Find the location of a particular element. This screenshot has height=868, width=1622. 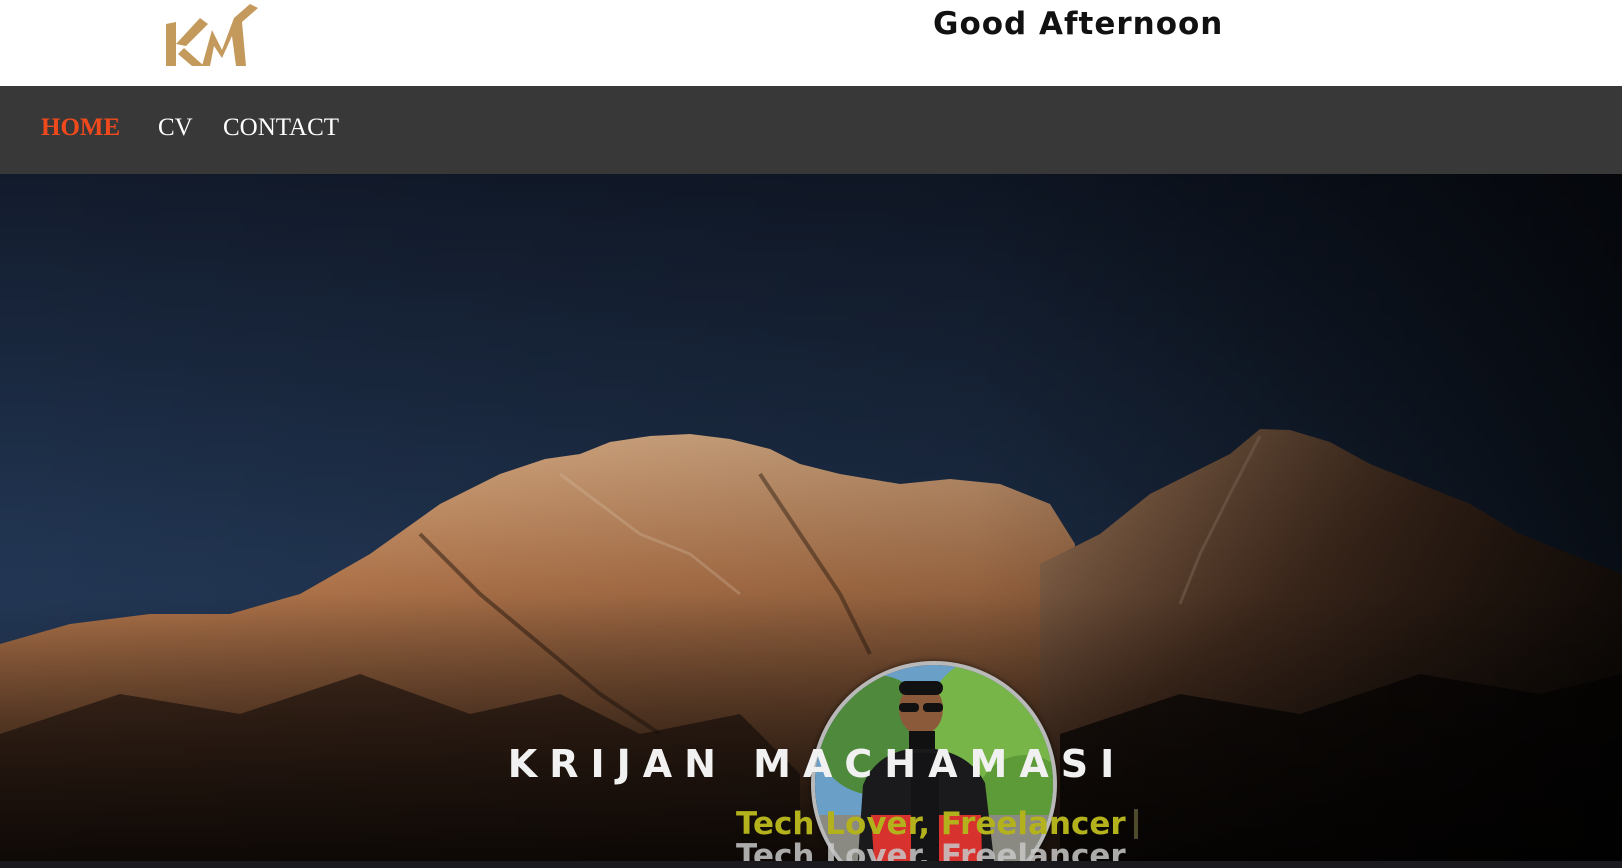

nav-home-link: HOME is located at coordinates (80, 128).